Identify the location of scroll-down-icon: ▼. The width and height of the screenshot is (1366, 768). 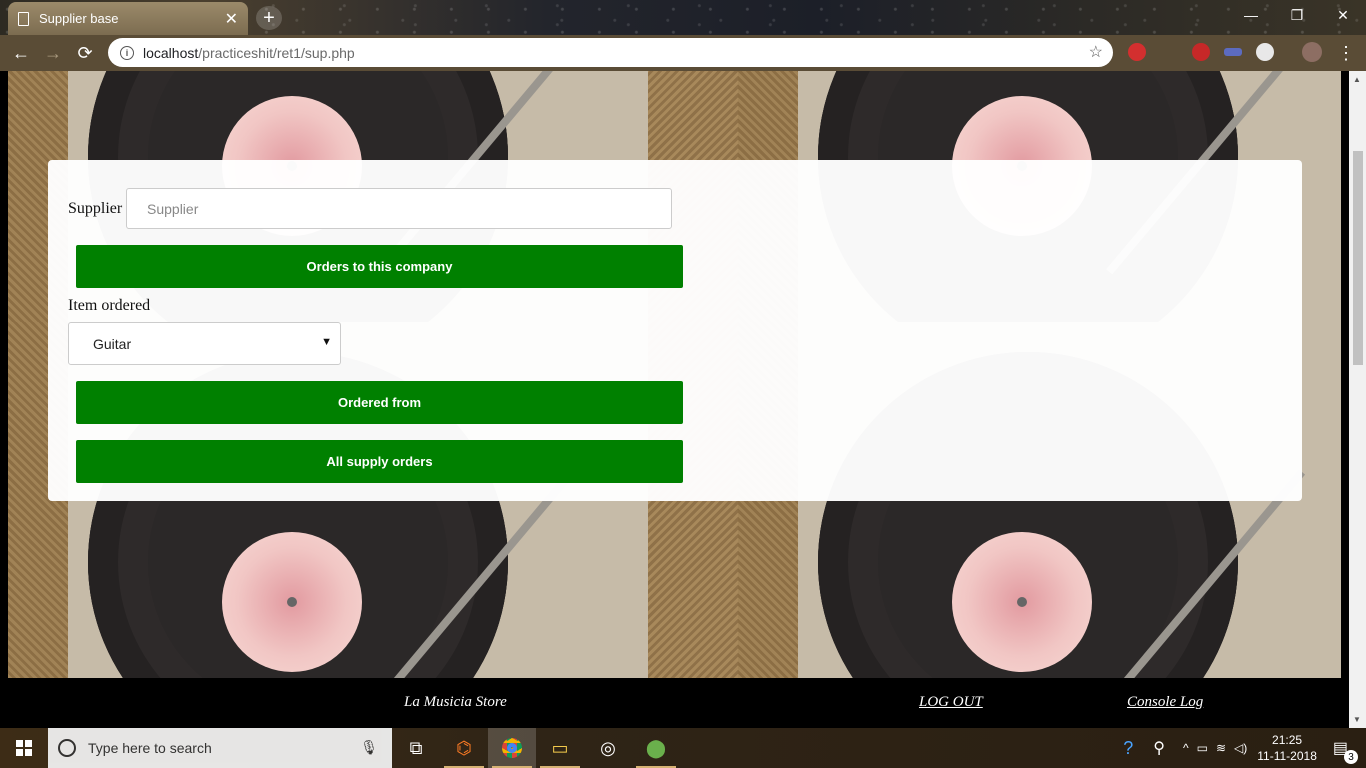
(1357, 719).